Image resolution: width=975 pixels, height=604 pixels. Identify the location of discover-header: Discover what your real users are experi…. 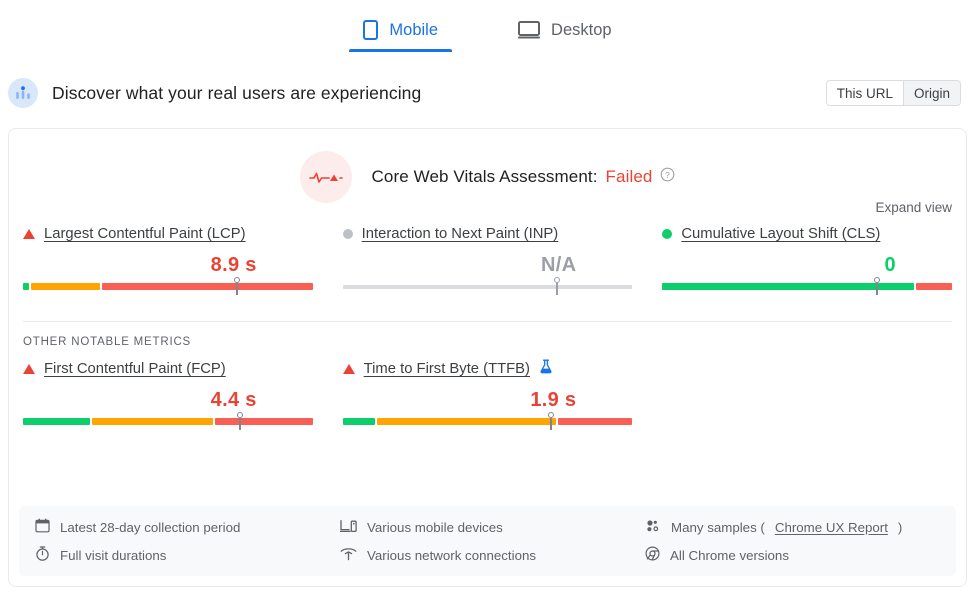
(487, 93).